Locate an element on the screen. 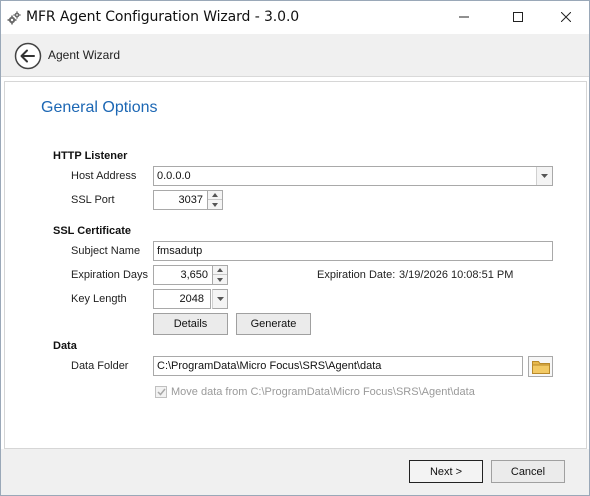  data-folder-label: Data Folder is located at coordinates (100, 366).